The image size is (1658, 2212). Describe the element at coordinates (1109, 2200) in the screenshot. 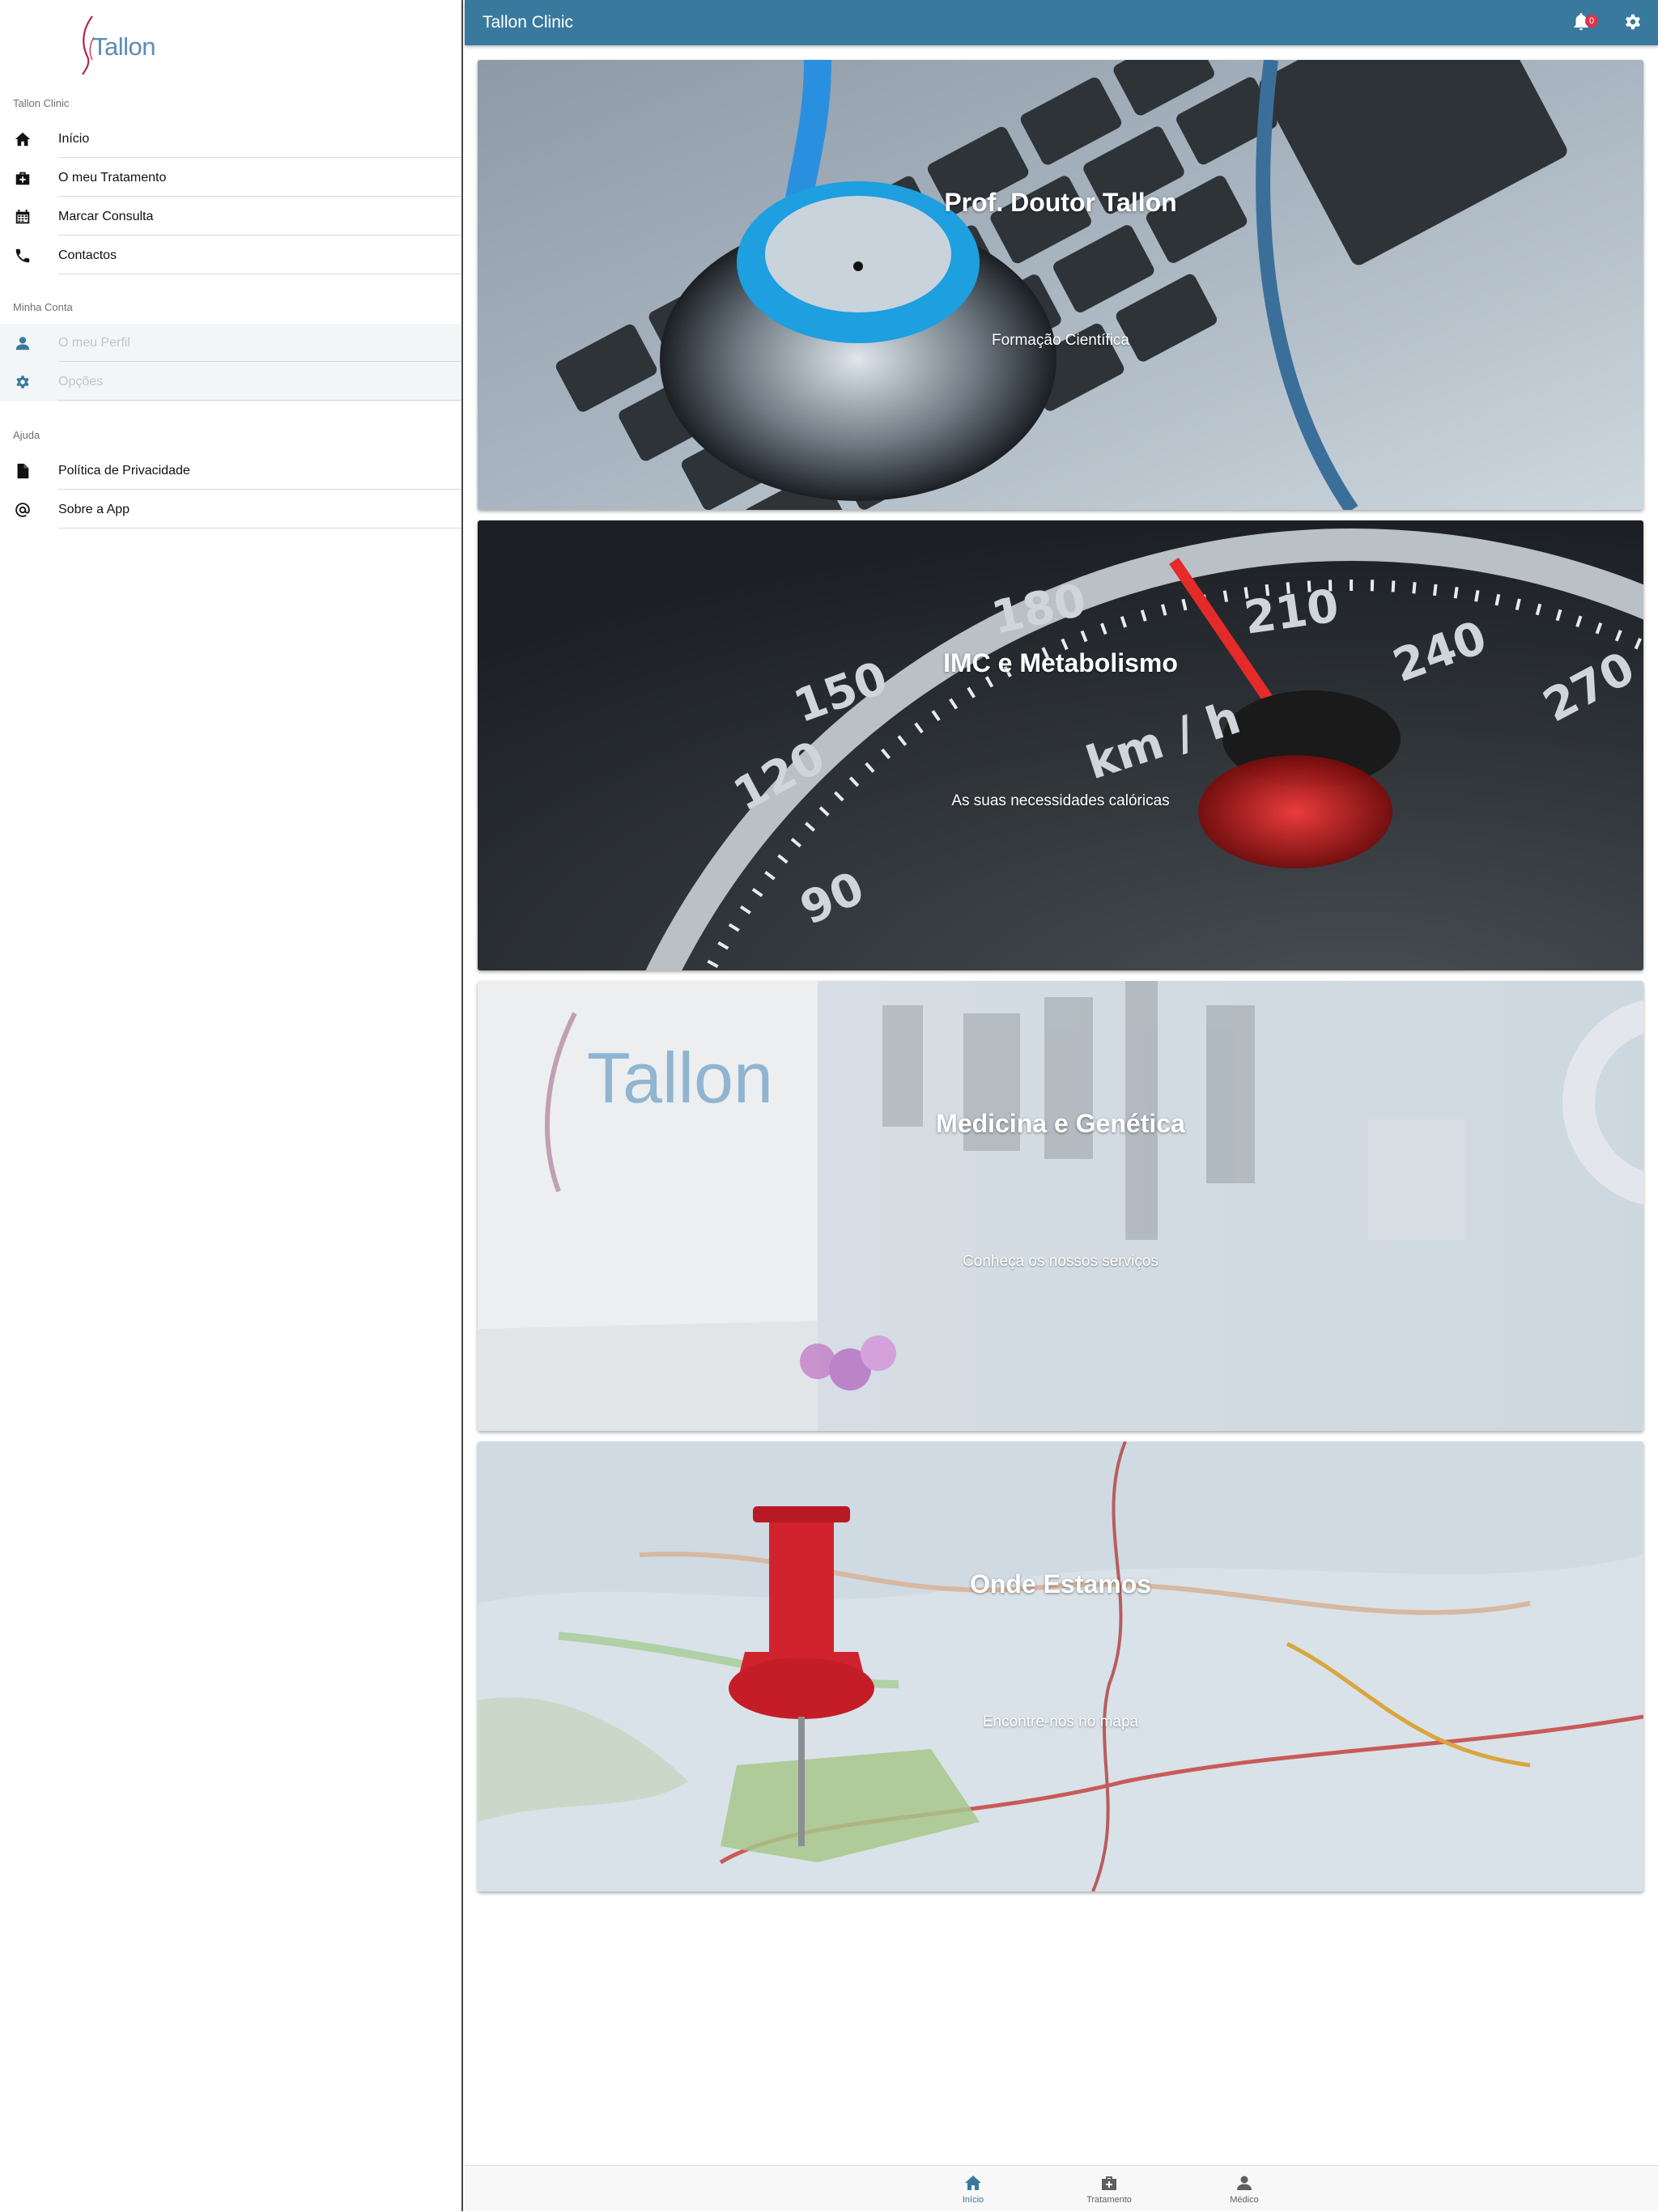

I see `tab-label: Tratamento` at that location.